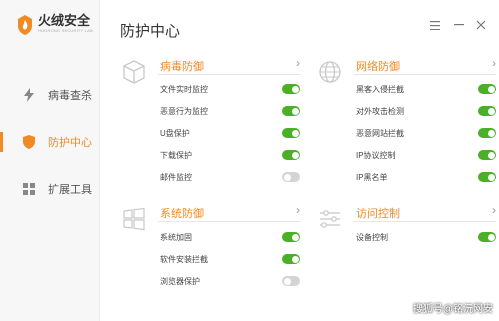 The width and height of the screenshot is (499, 321). What do you see at coordinates (230, 155) in the screenshot?
I see `setting-row: 下载保护` at bounding box center [230, 155].